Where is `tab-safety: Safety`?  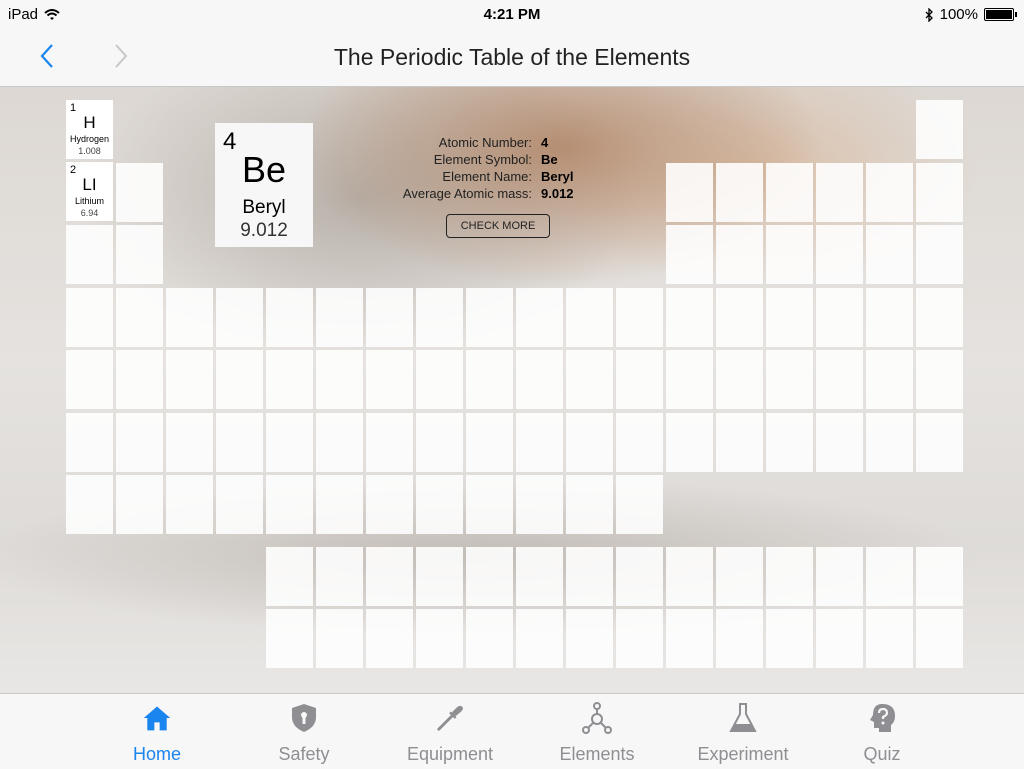 tab-safety: Safety is located at coordinates (304, 731).